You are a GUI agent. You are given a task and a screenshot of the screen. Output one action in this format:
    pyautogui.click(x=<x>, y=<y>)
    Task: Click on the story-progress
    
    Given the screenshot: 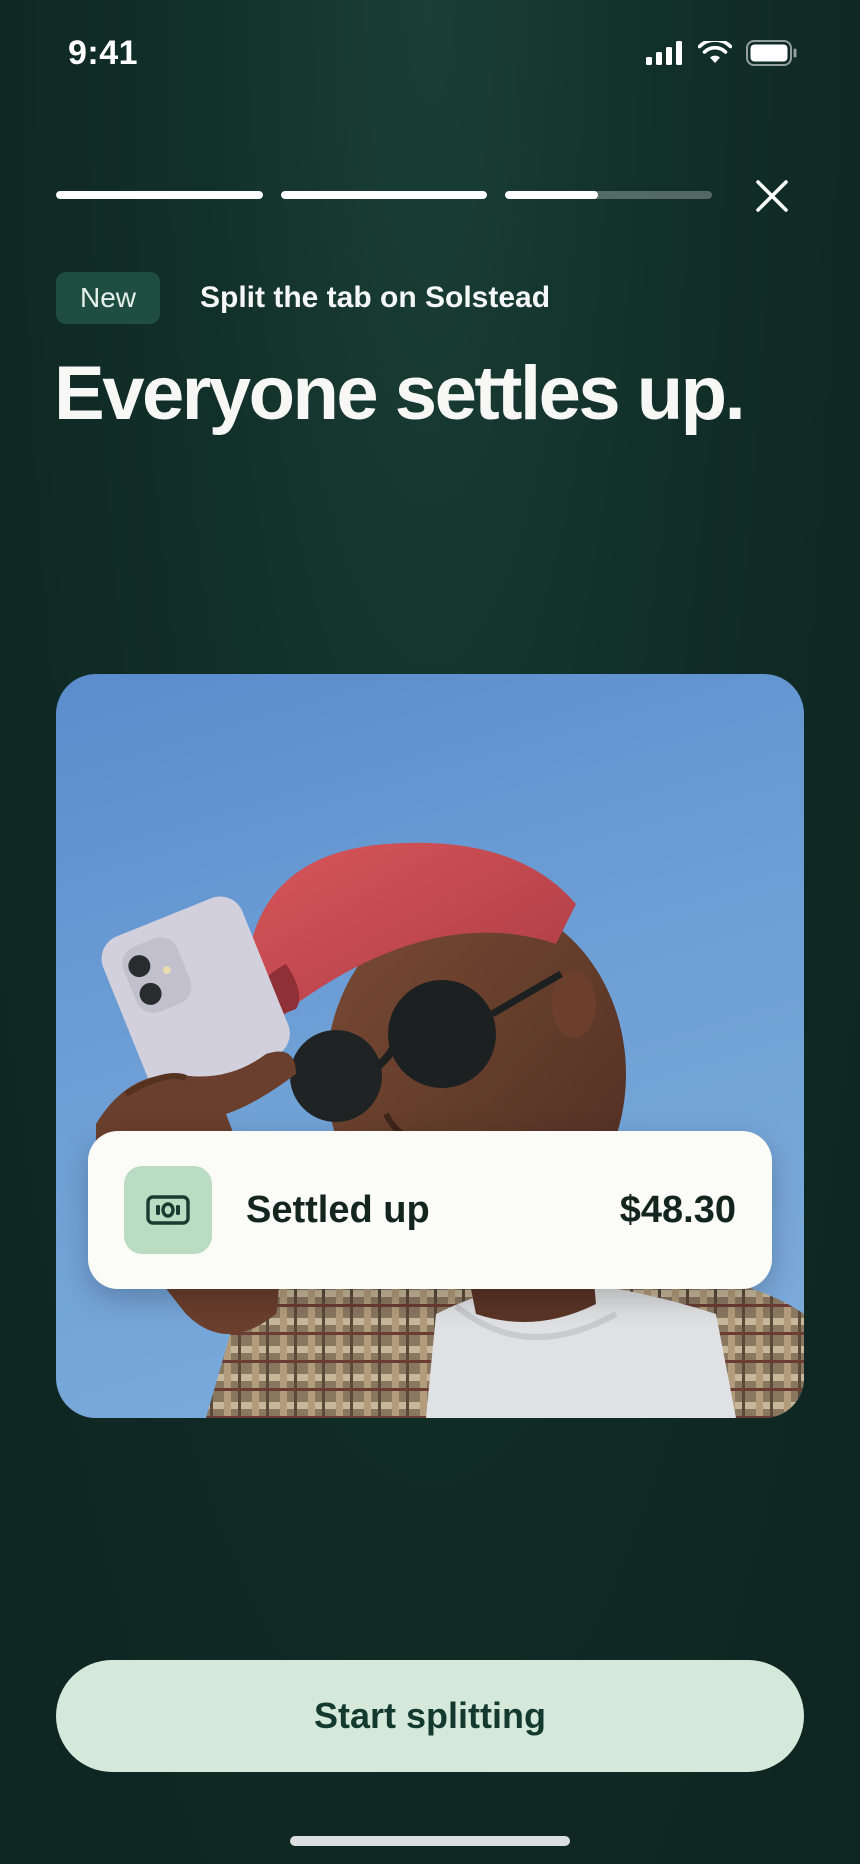 What is the action you would take?
    pyautogui.click(x=384, y=195)
    